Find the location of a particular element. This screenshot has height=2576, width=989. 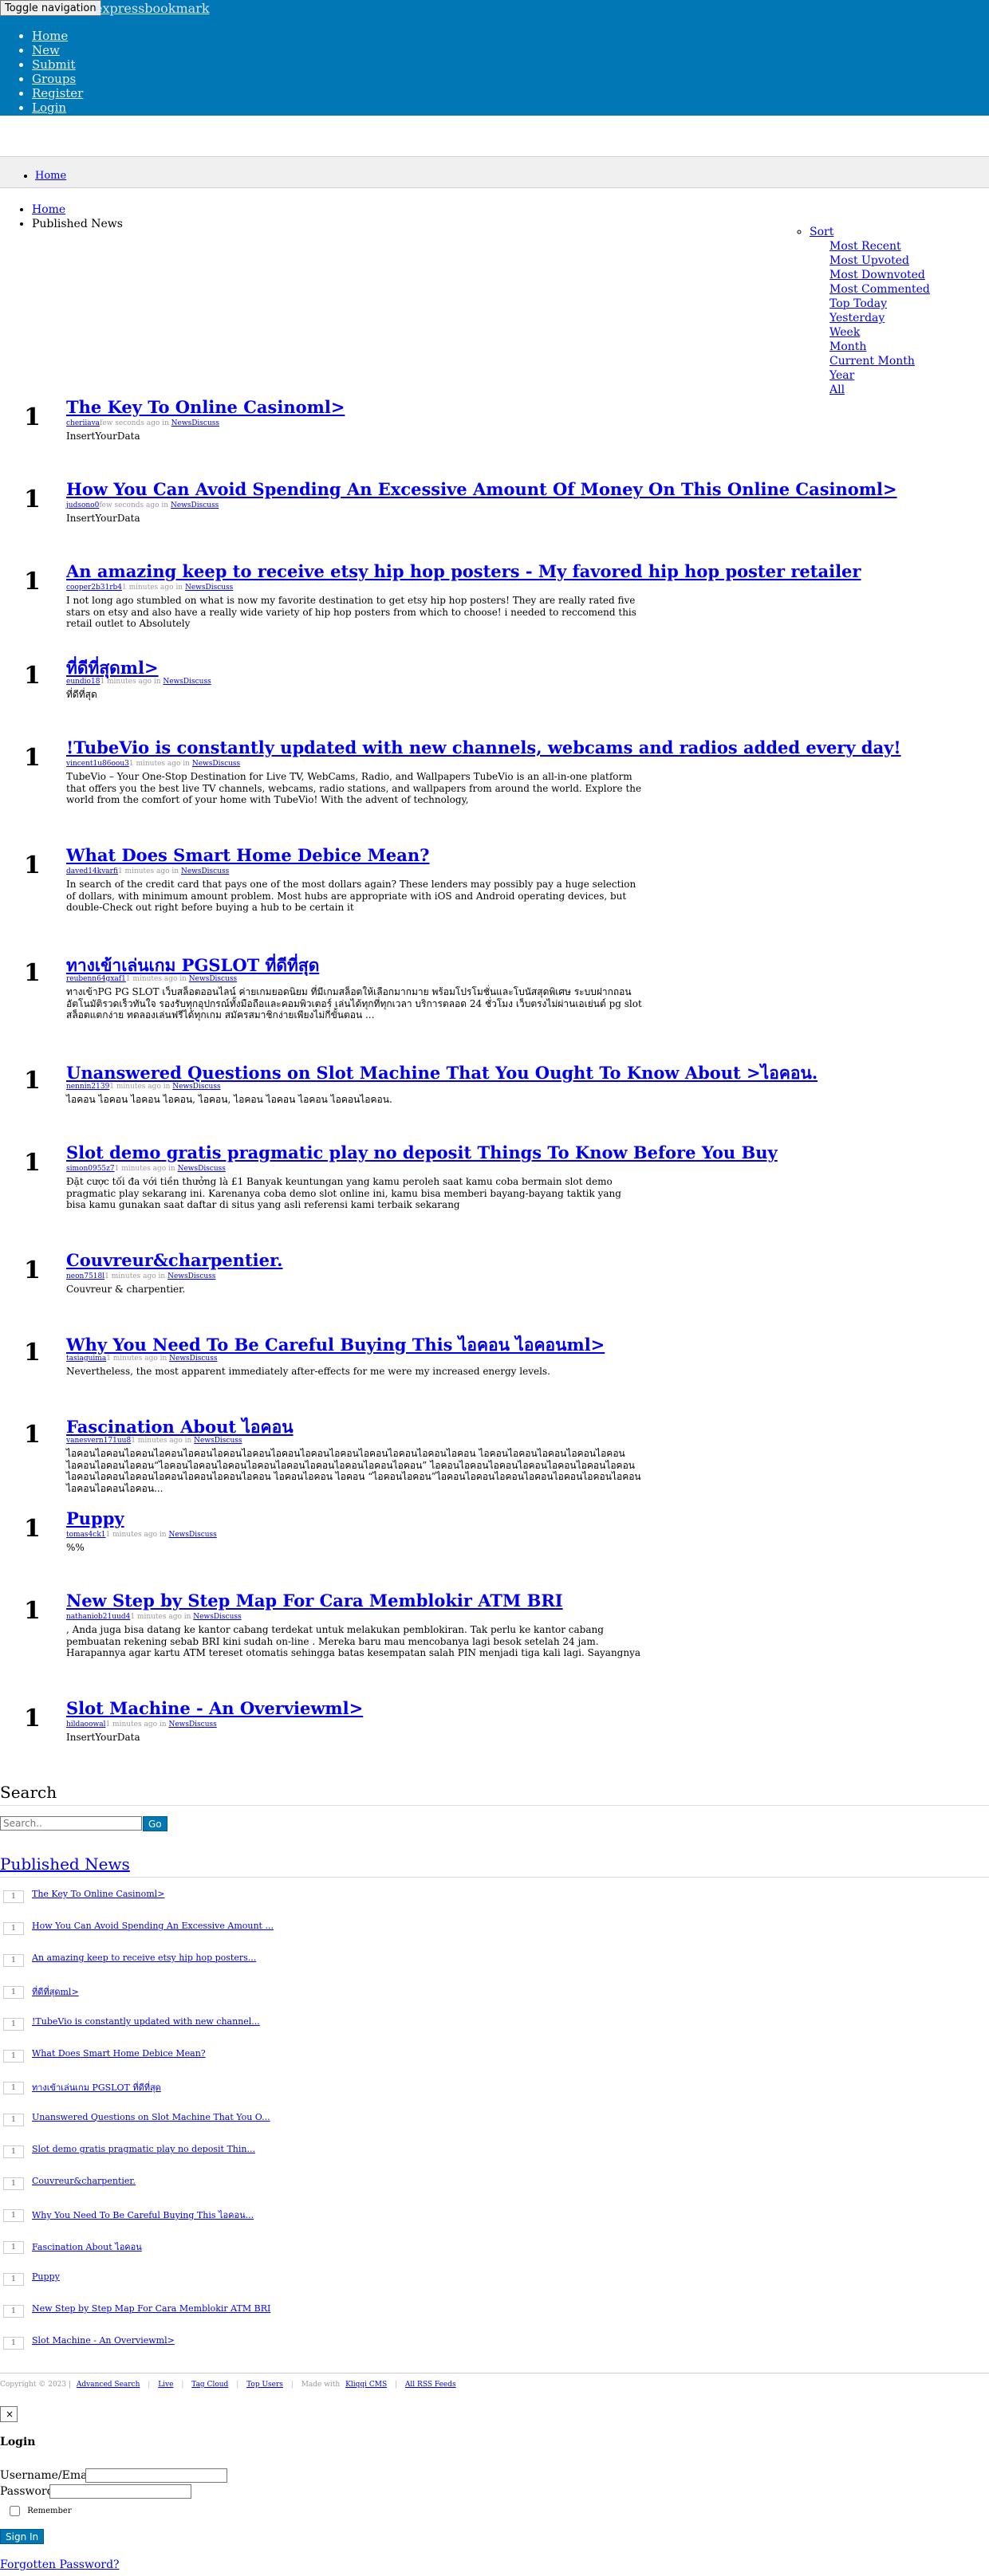

search-input is located at coordinates (71, 1824).